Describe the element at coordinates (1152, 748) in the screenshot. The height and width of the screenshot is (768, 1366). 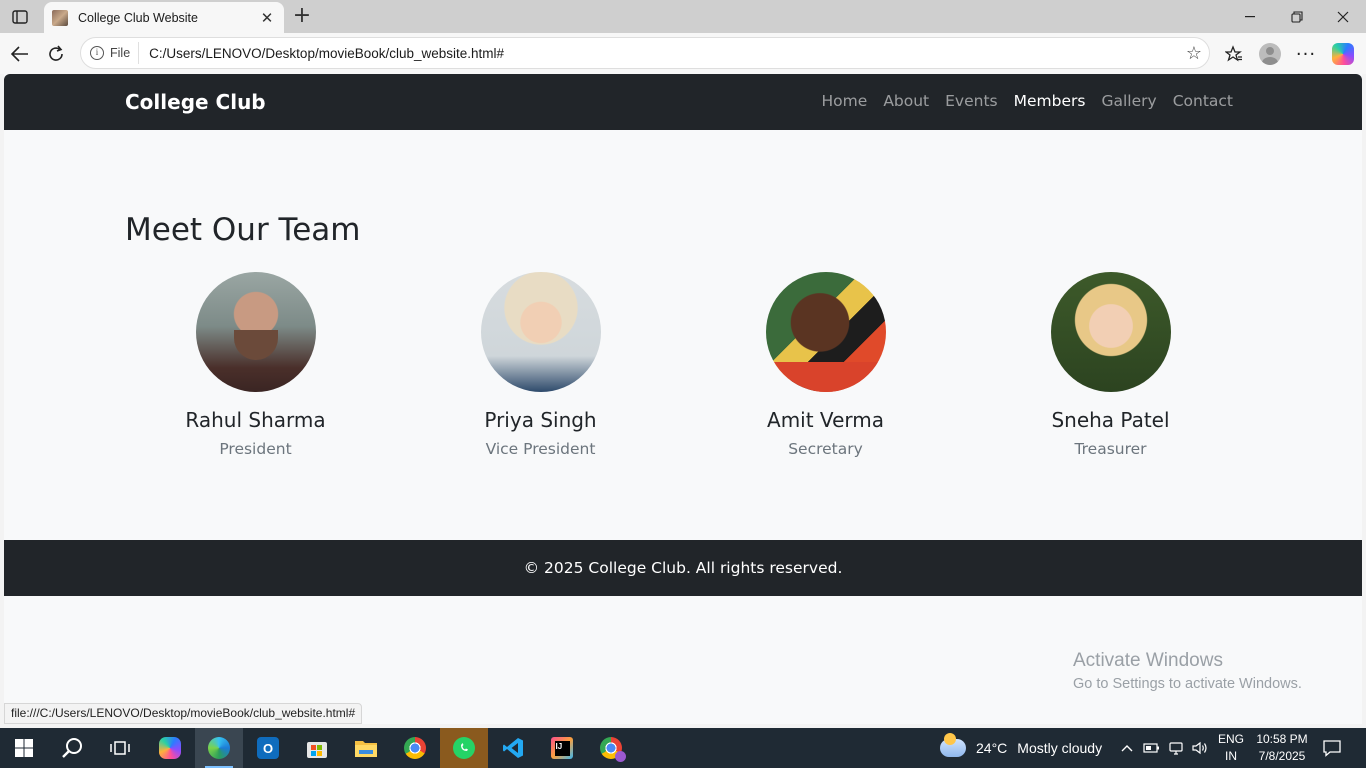
I see `battery-icon` at that location.